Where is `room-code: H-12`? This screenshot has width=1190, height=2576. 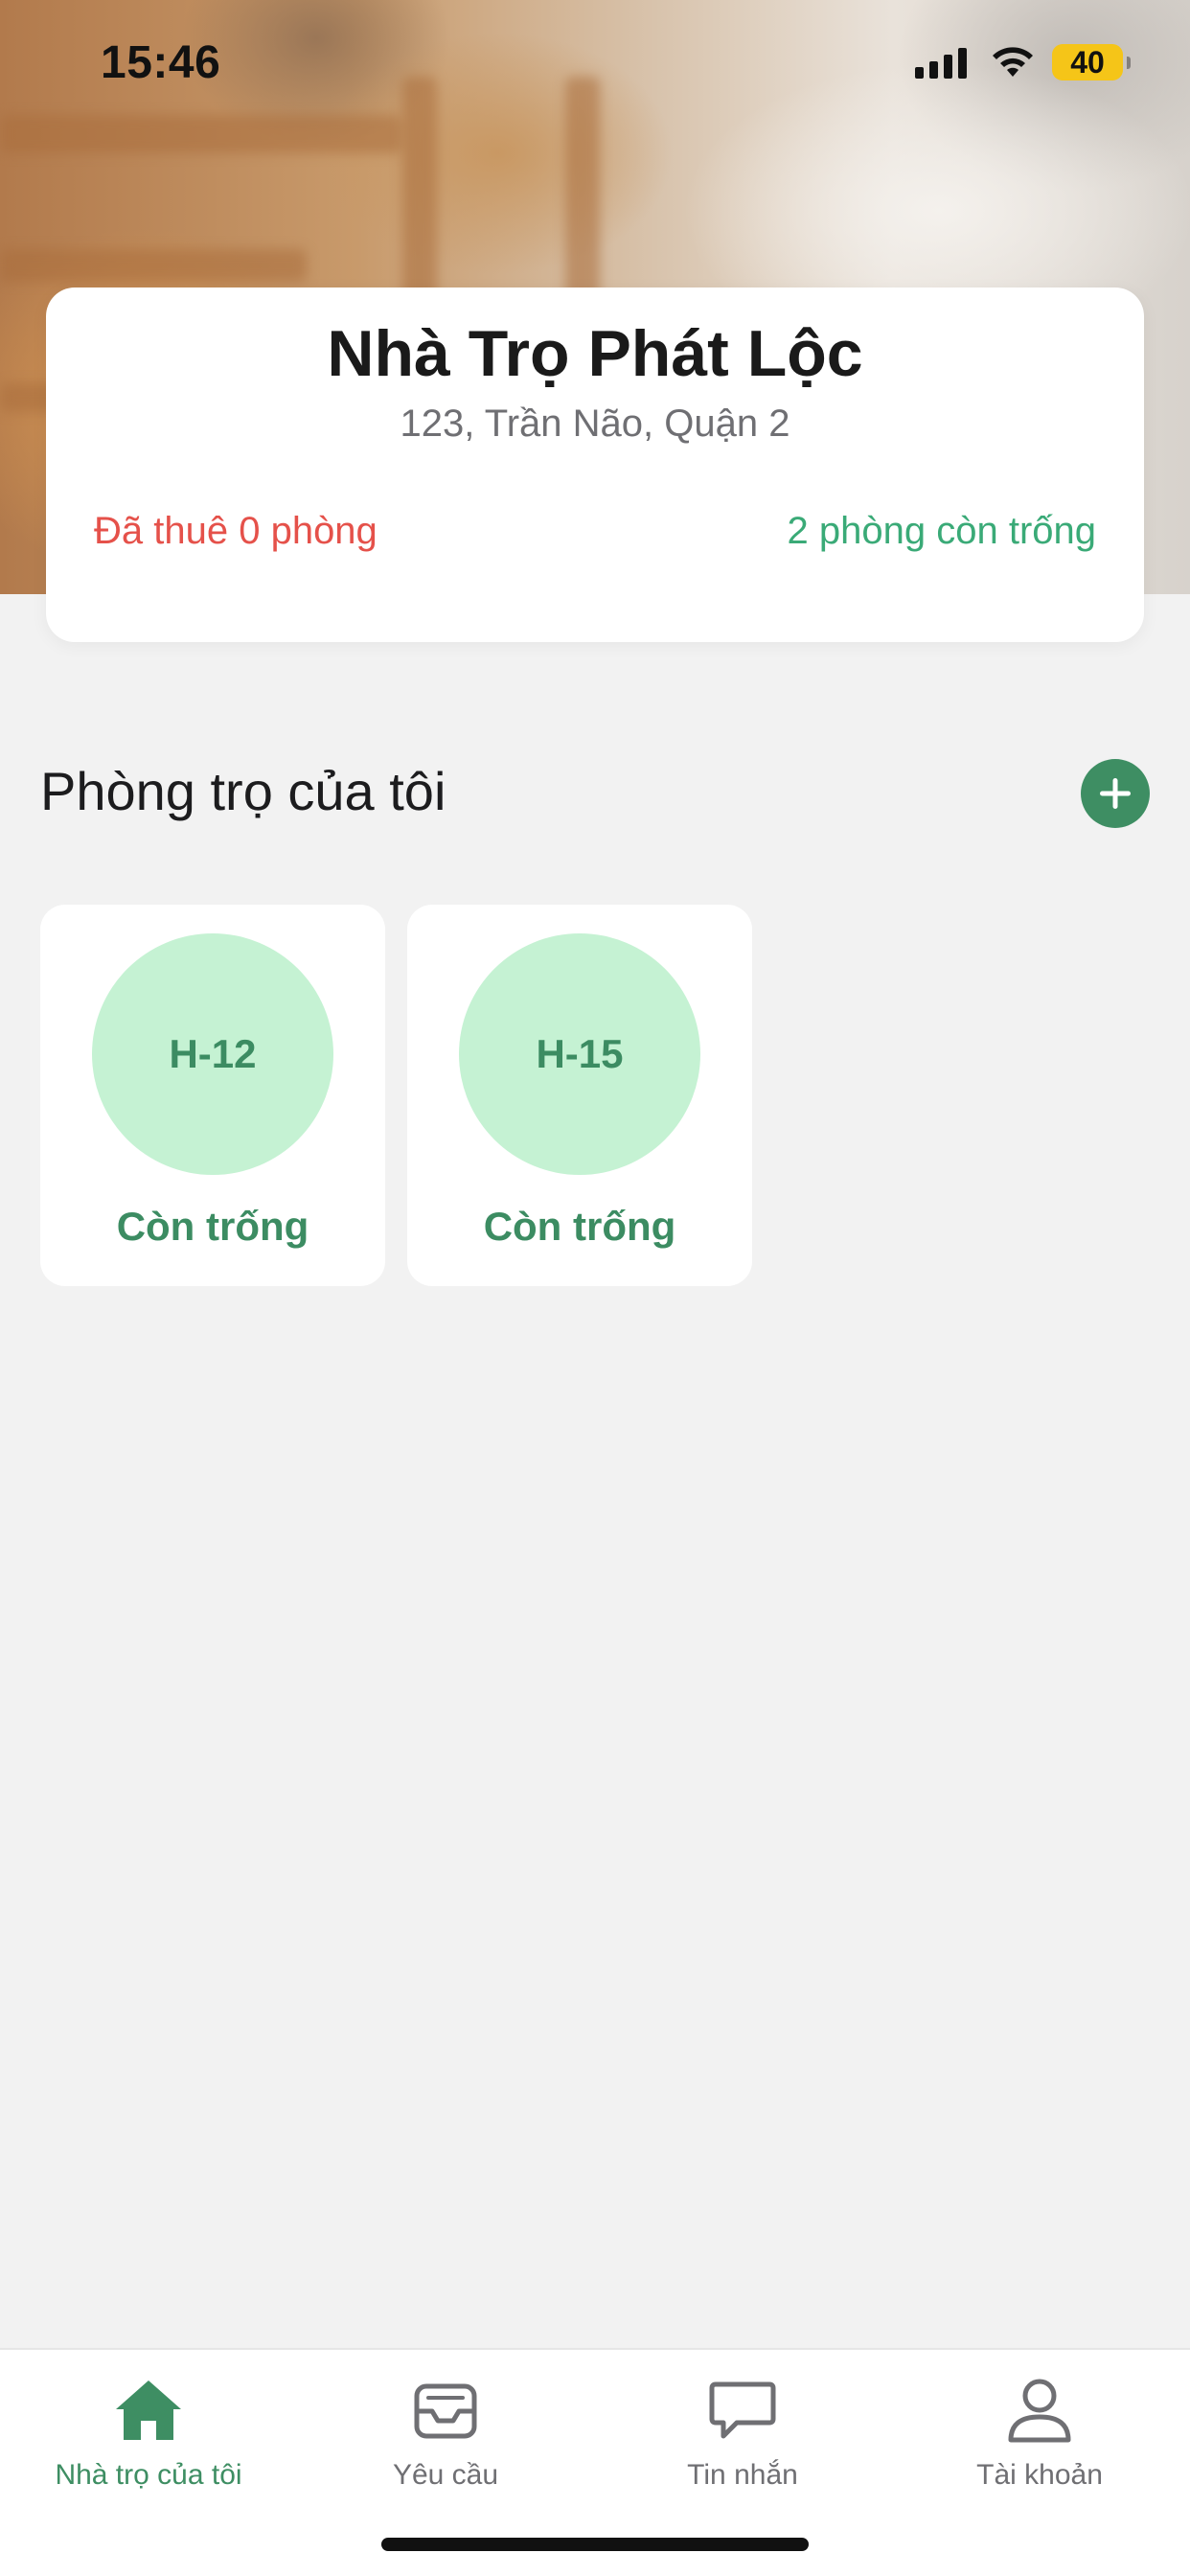
room-code: H-12 is located at coordinates (213, 1054).